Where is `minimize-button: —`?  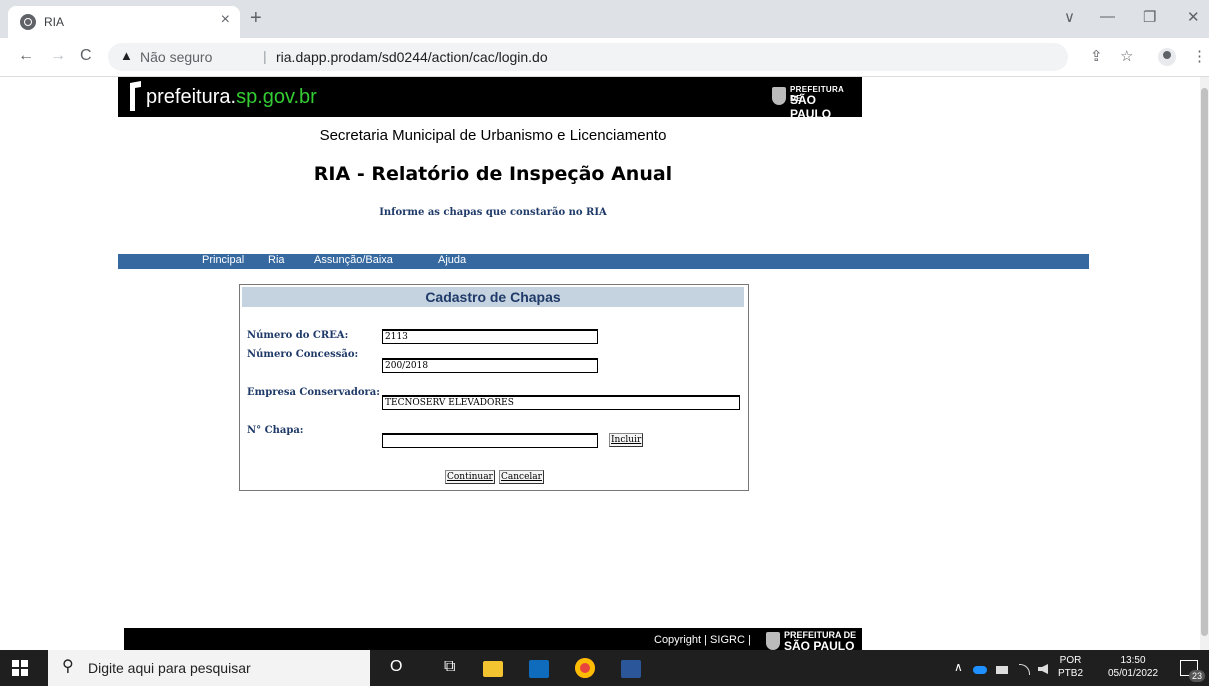 minimize-button: — is located at coordinates (1107, 16).